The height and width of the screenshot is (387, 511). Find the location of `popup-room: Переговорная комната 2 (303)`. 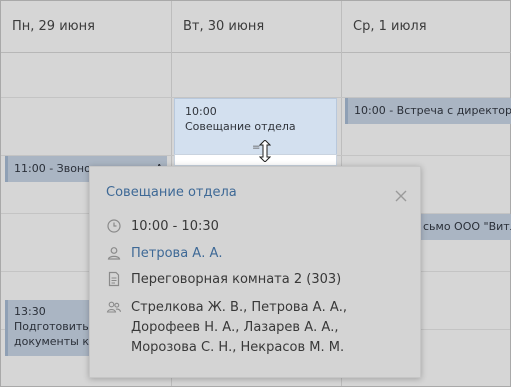

popup-room: Переговорная комната 2 (303) is located at coordinates (236, 279).